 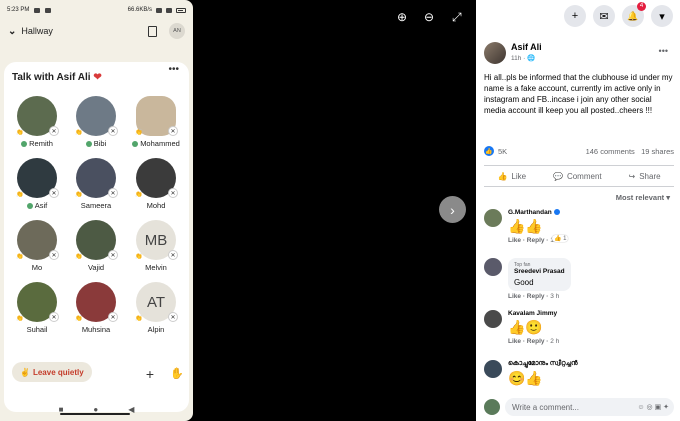 I want to click on commenter-name-text: Kavalam Jimmy, so click(x=532, y=313).